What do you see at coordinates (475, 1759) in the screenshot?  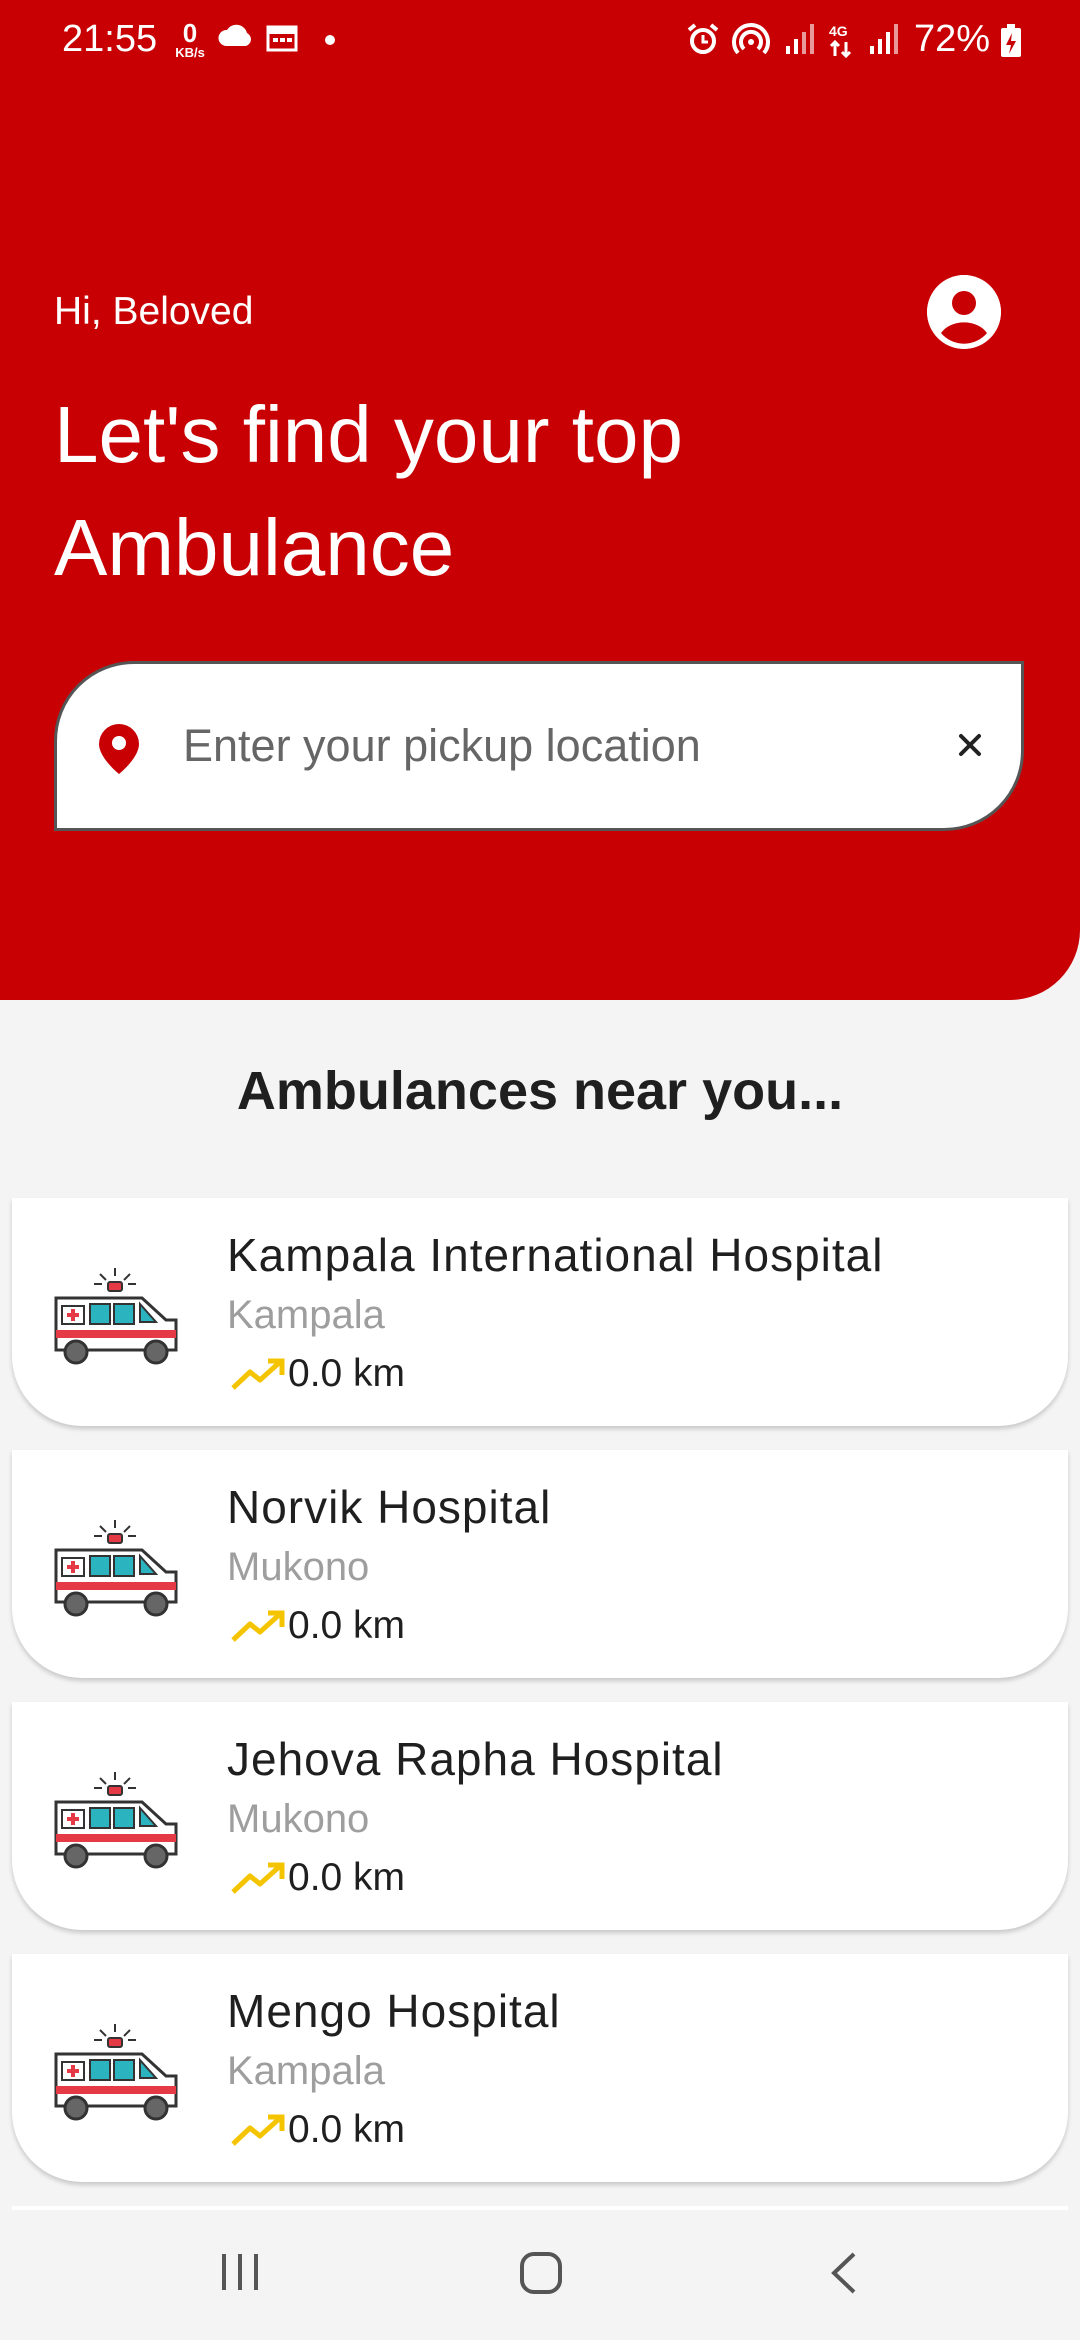 I see `hospital-name: Jehova Rapha Hospital` at bounding box center [475, 1759].